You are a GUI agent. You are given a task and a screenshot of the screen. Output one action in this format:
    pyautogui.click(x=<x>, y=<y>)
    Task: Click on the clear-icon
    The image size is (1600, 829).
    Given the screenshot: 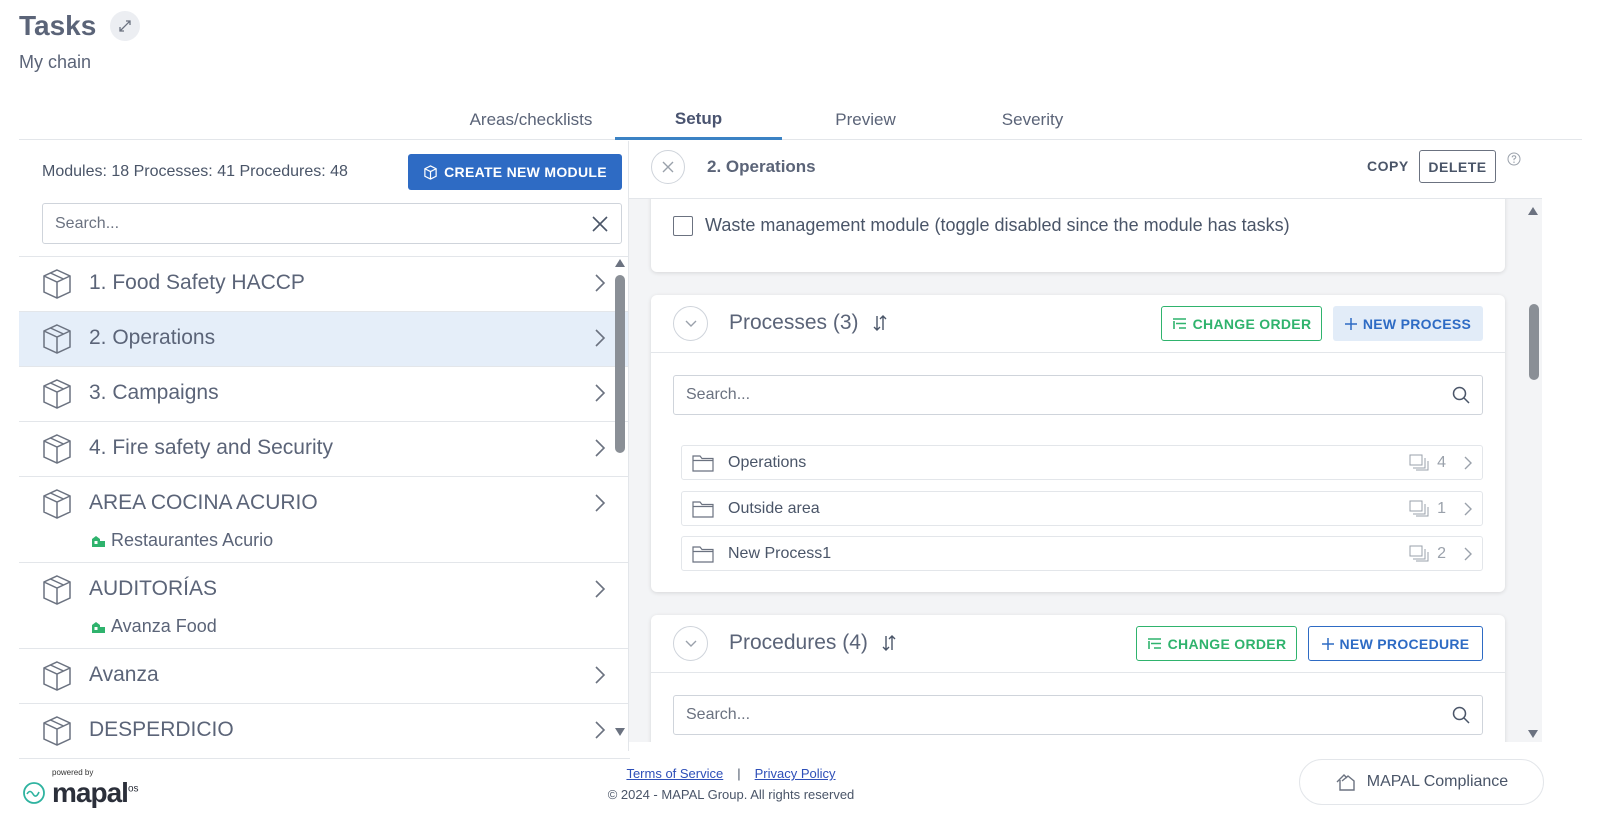 What is the action you would take?
    pyautogui.click(x=600, y=224)
    